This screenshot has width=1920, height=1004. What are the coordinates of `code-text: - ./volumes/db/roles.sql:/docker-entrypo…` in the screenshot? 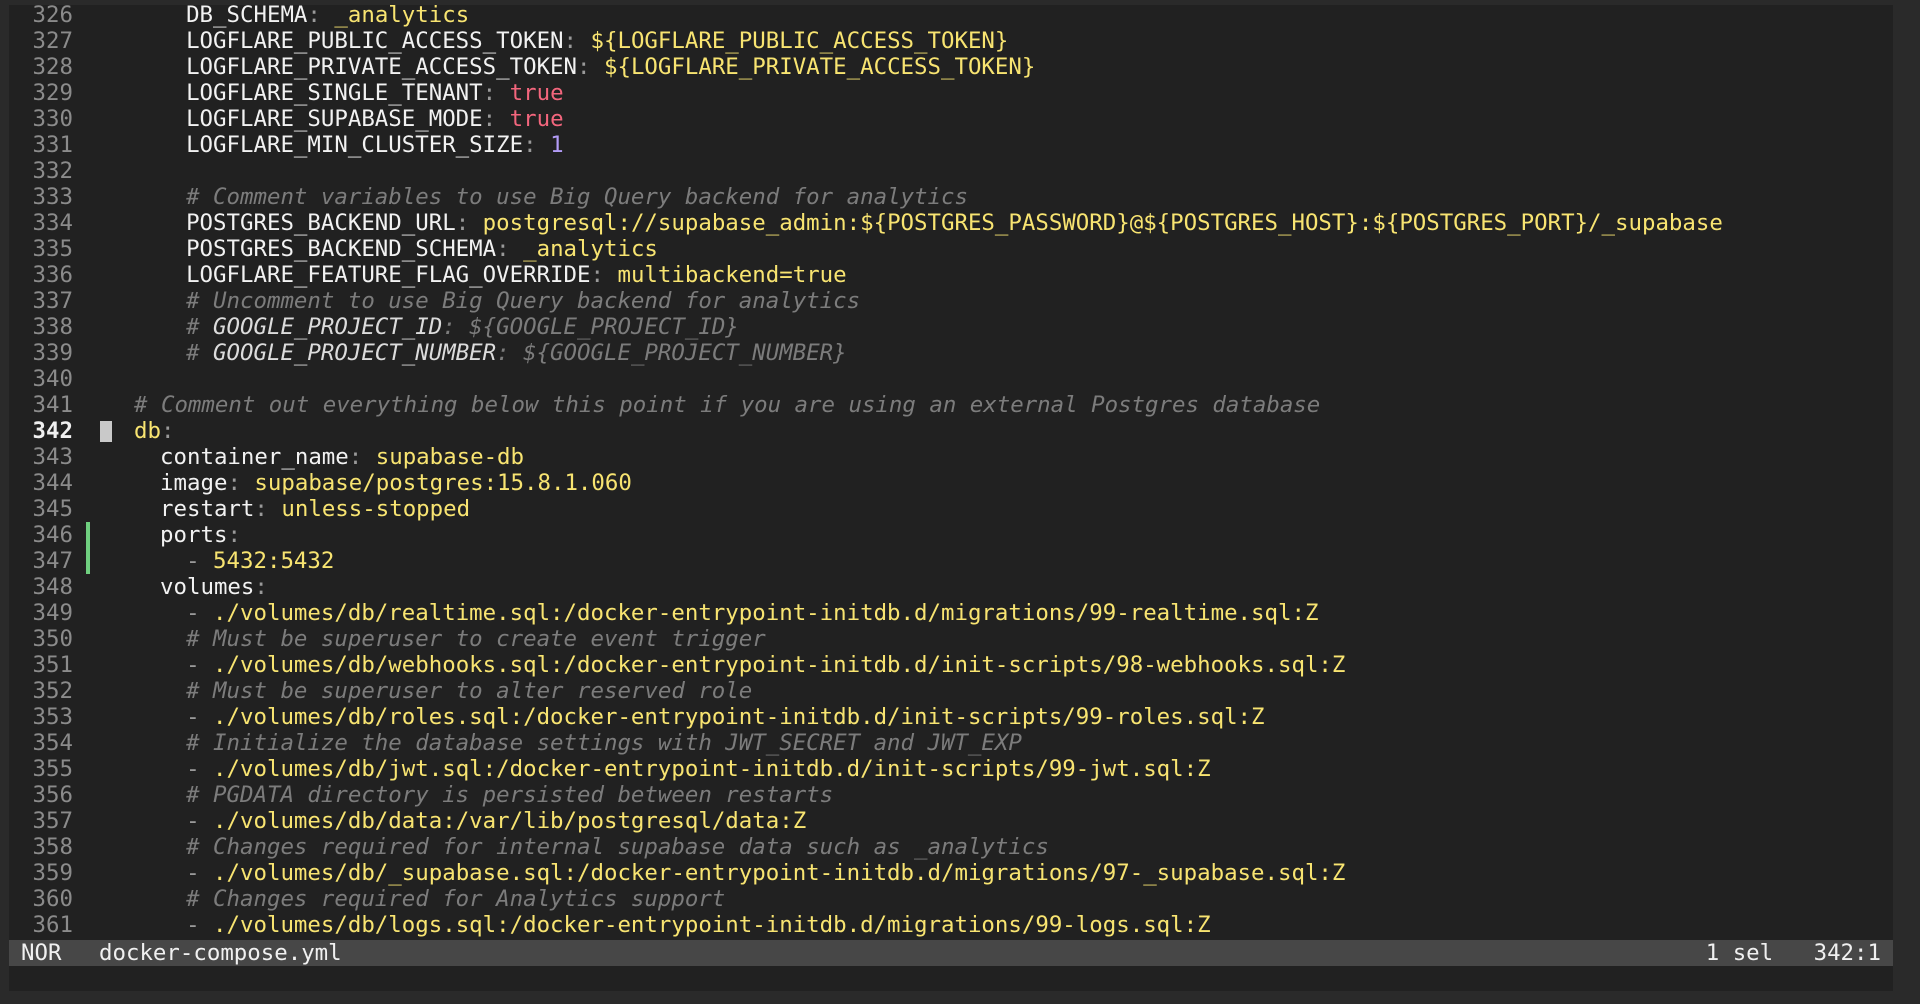 It's located at (725, 717).